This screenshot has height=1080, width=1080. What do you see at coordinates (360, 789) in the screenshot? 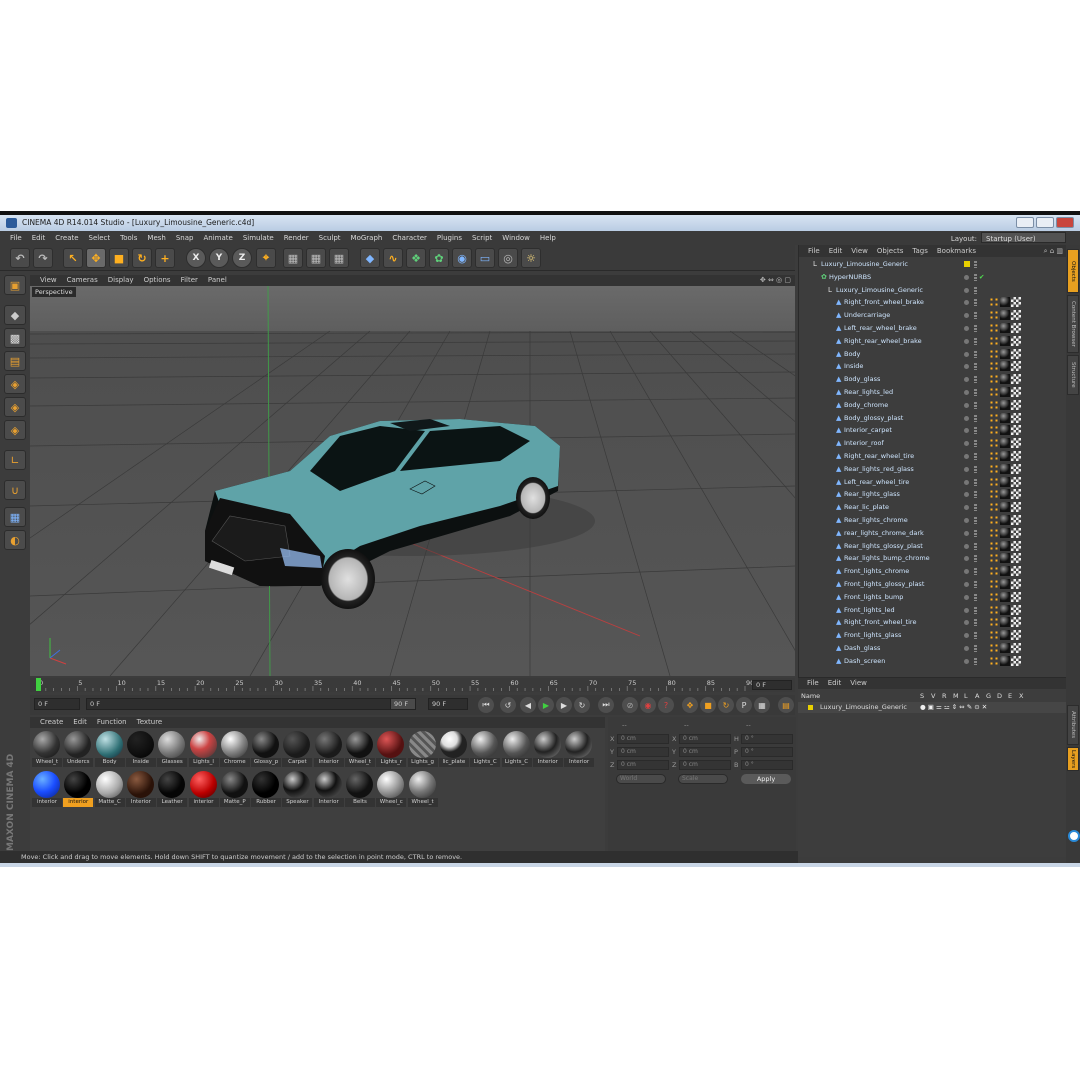
I see `material-swatch: Belts` at bounding box center [360, 789].